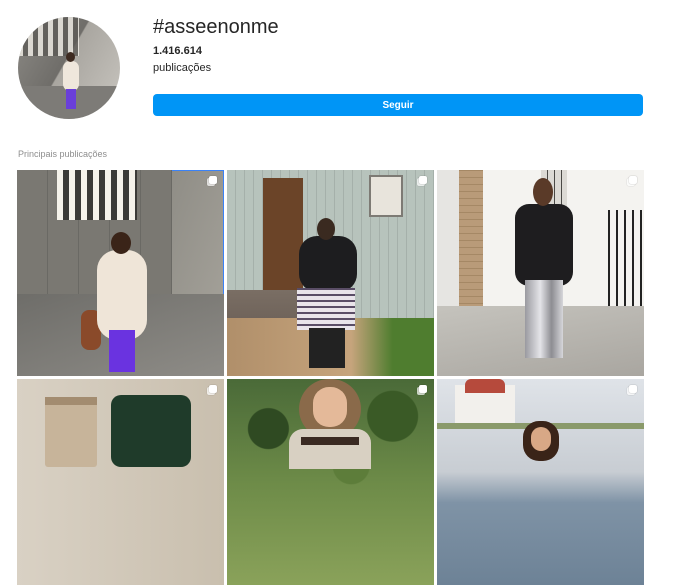 The image size is (700, 585). Describe the element at coordinates (71, 76) in the screenshot. I see `avatar-photo-figure` at that location.